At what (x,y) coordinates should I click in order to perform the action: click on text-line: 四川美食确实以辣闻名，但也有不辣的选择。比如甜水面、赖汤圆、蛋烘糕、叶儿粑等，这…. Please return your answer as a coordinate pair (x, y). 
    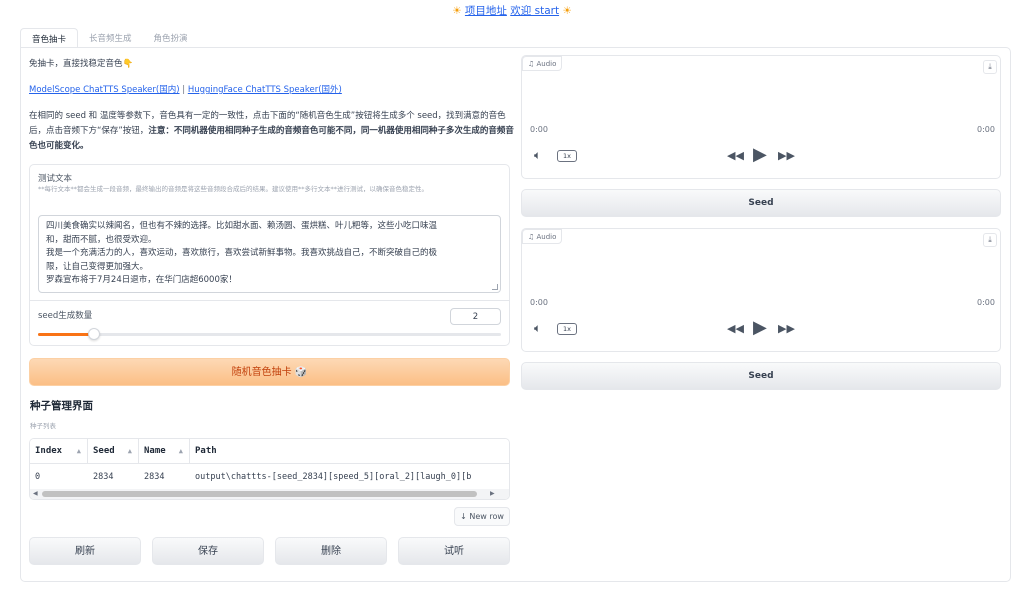
    Looking at the image, I should click on (242, 226).